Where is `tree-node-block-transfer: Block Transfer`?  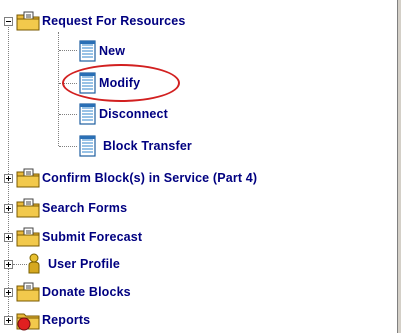 tree-node-block-transfer: Block Transfer is located at coordinates (135, 146).